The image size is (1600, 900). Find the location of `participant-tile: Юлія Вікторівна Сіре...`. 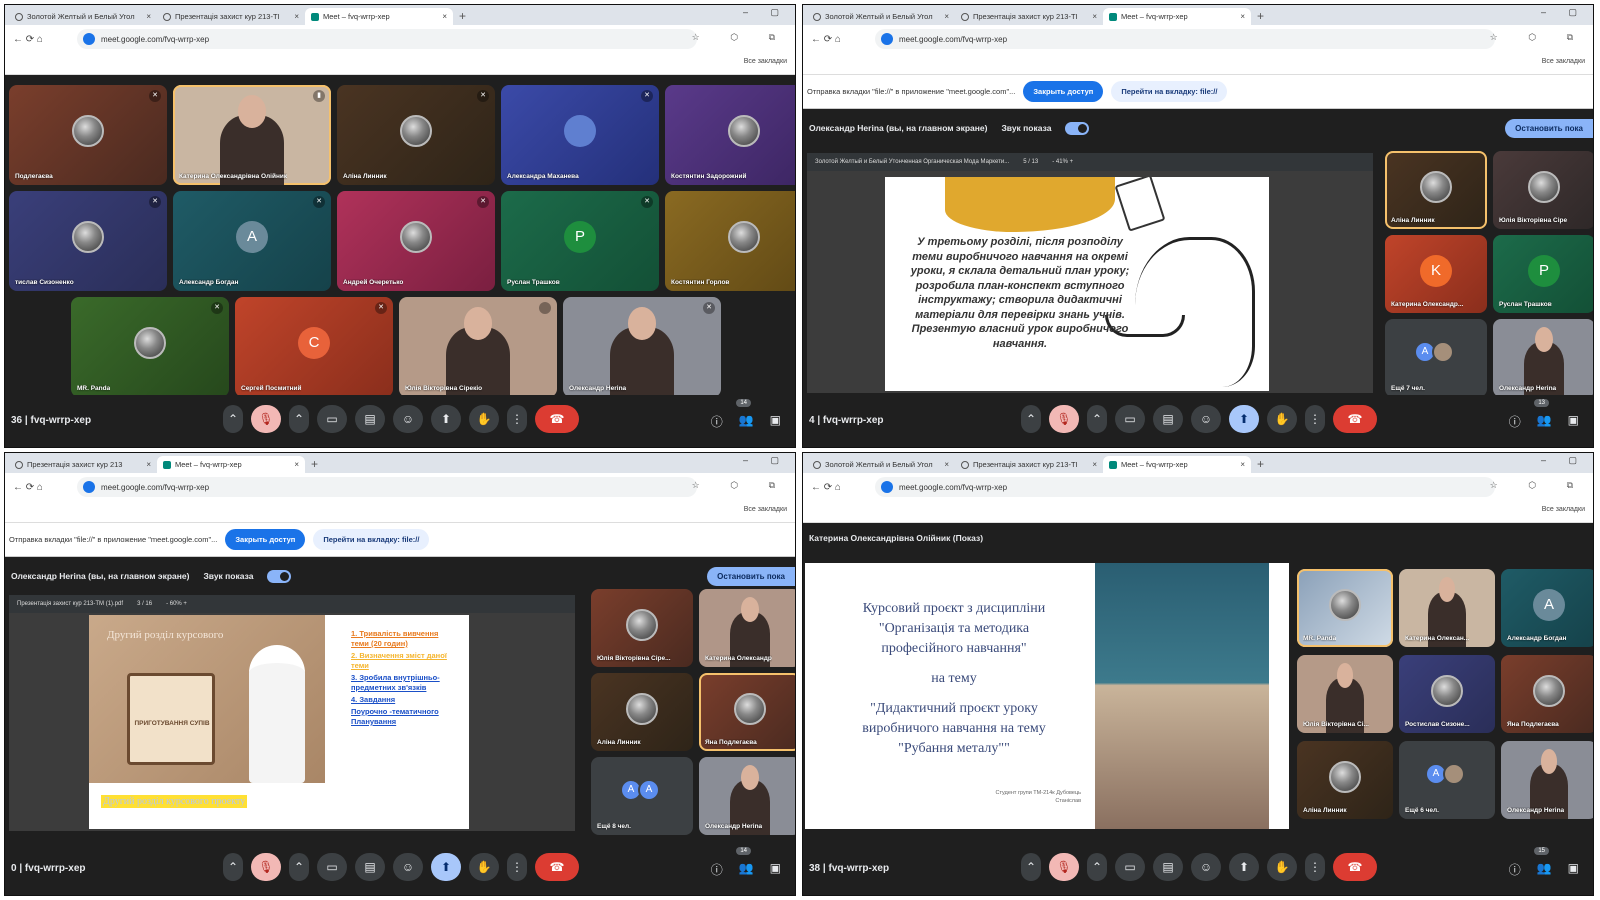

participant-tile: Юлія Вікторівна Сіре... is located at coordinates (642, 628).